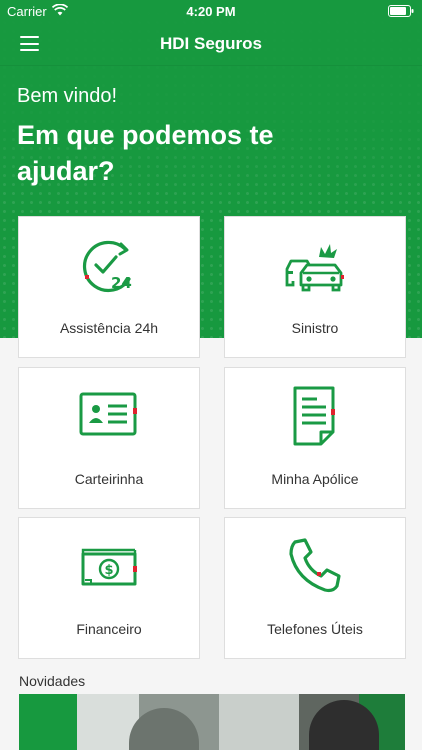 The height and width of the screenshot is (750, 422). Describe the element at coordinates (315, 629) in the screenshot. I see `card-label: Telefones Úteis` at that location.